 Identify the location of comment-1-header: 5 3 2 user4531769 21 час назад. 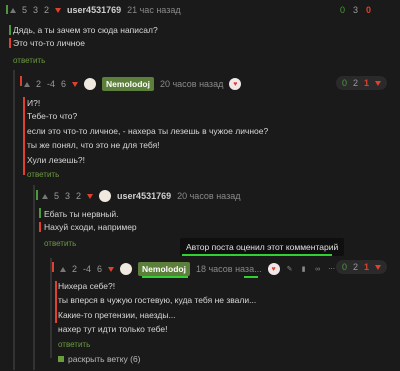
(95, 10).